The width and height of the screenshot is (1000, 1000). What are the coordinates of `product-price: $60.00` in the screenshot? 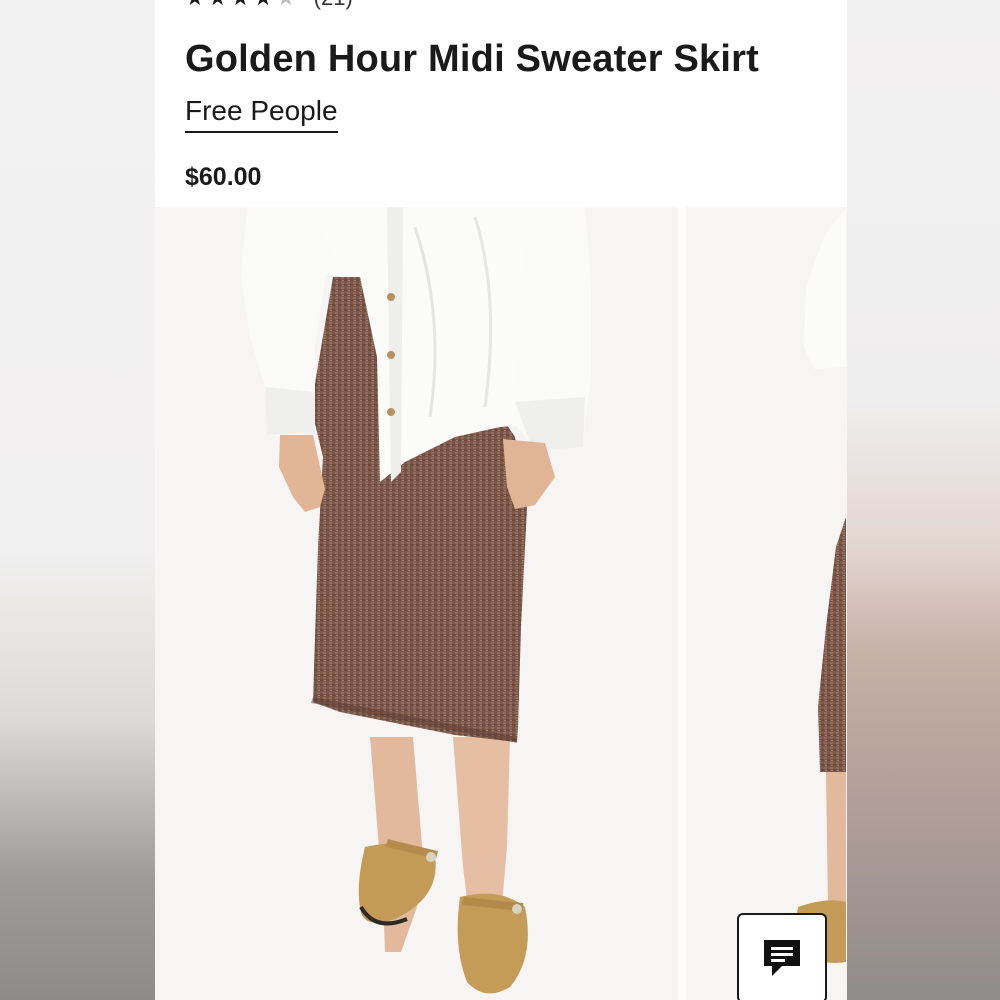 It's located at (223, 177).